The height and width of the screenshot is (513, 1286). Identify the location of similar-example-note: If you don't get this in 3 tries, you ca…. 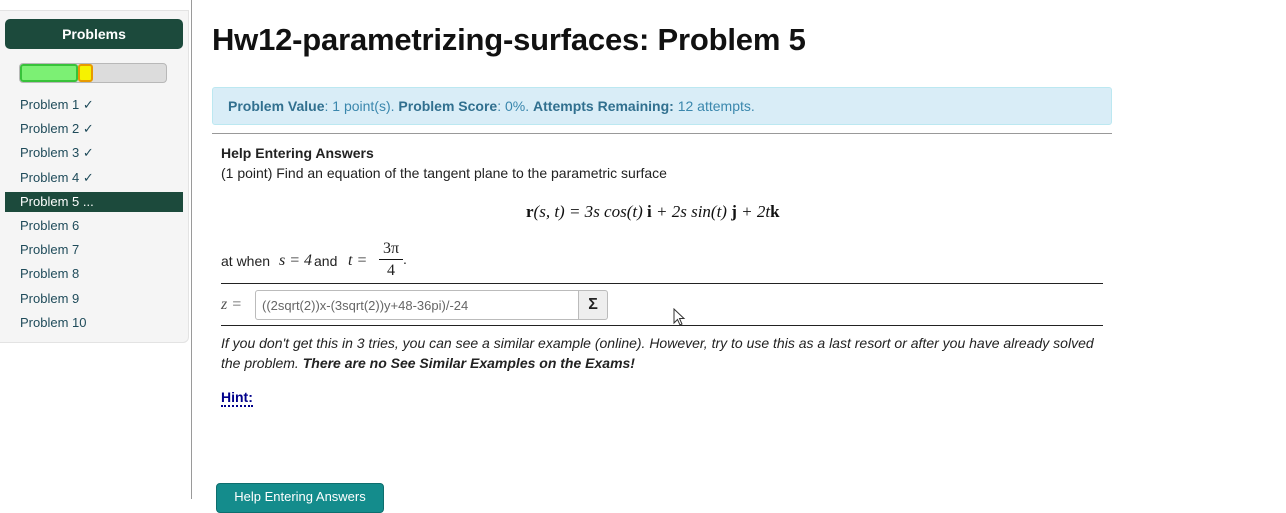
(666, 353).